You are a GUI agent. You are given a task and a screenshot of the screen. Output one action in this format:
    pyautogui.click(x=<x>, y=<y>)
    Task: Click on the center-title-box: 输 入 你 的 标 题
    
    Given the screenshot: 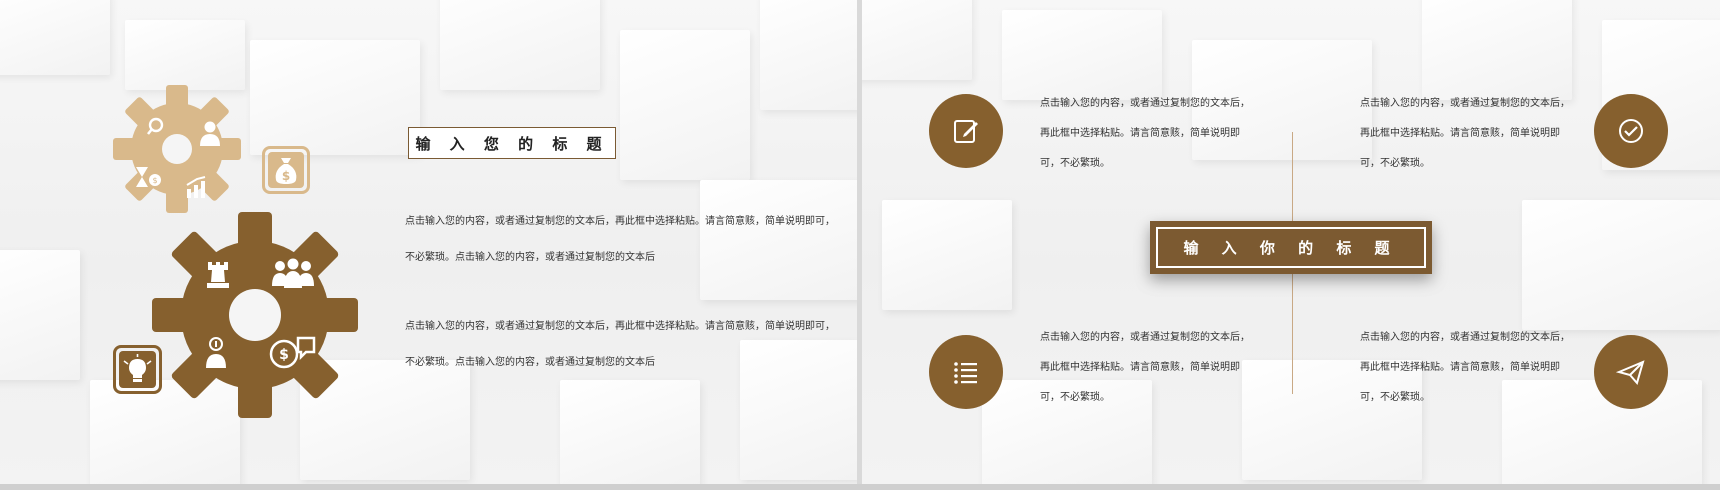 What is the action you would take?
    pyautogui.click(x=1291, y=247)
    